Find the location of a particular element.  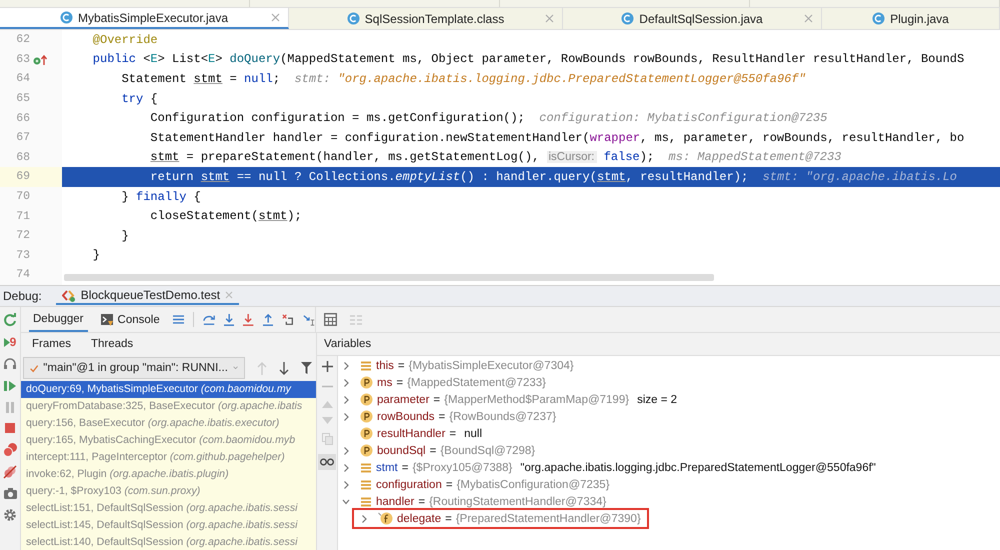

code-text: = prepareStatement(handler, ms.getStatementLog(), is located at coordinates (362, 157).